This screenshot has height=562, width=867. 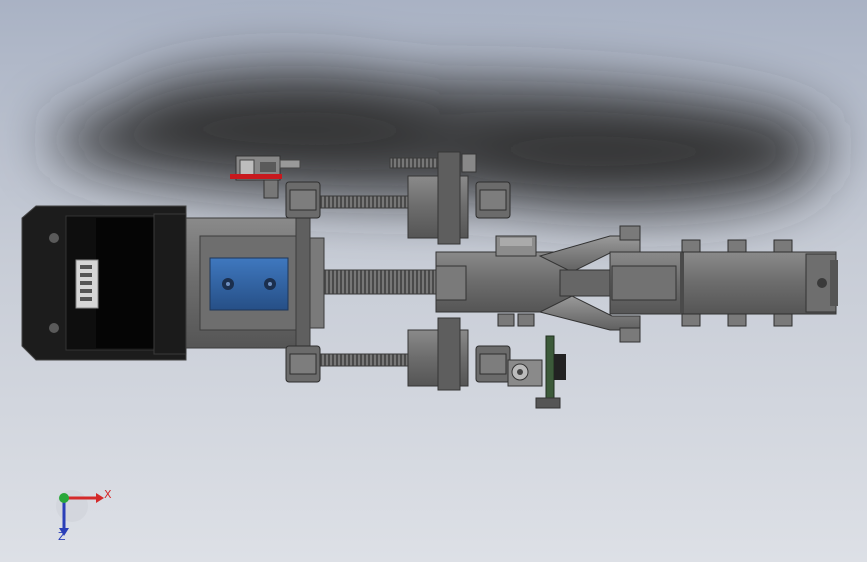 I want to click on gripper-body, so click(x=538, y=284).